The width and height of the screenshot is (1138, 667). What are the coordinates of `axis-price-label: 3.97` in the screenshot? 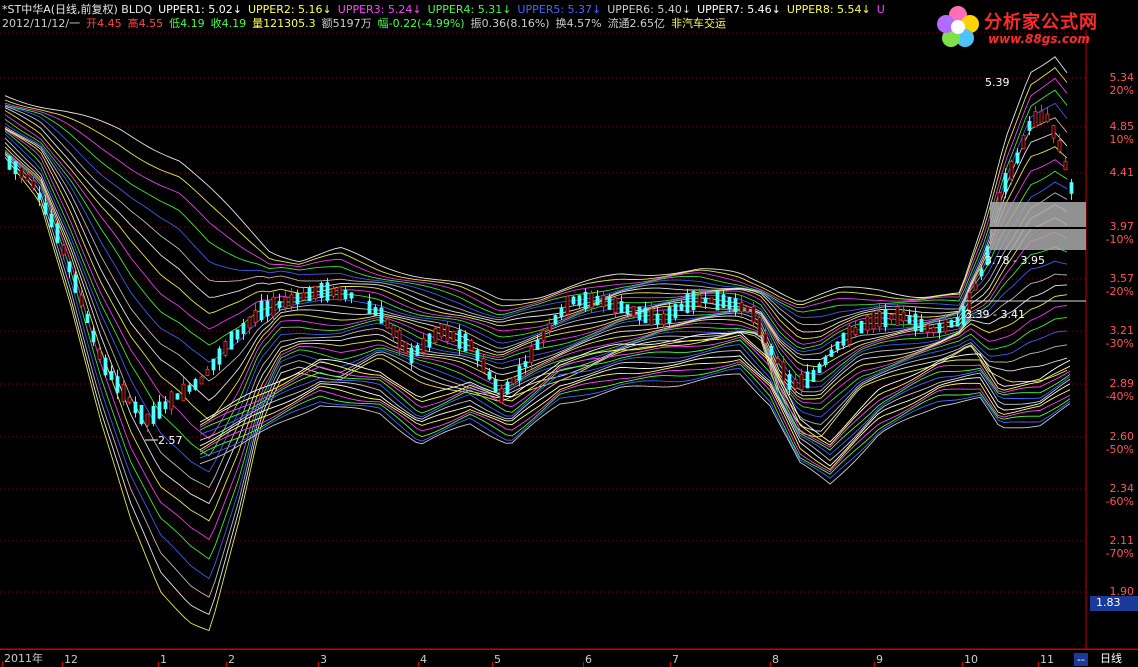 It's located at (1122, 226).